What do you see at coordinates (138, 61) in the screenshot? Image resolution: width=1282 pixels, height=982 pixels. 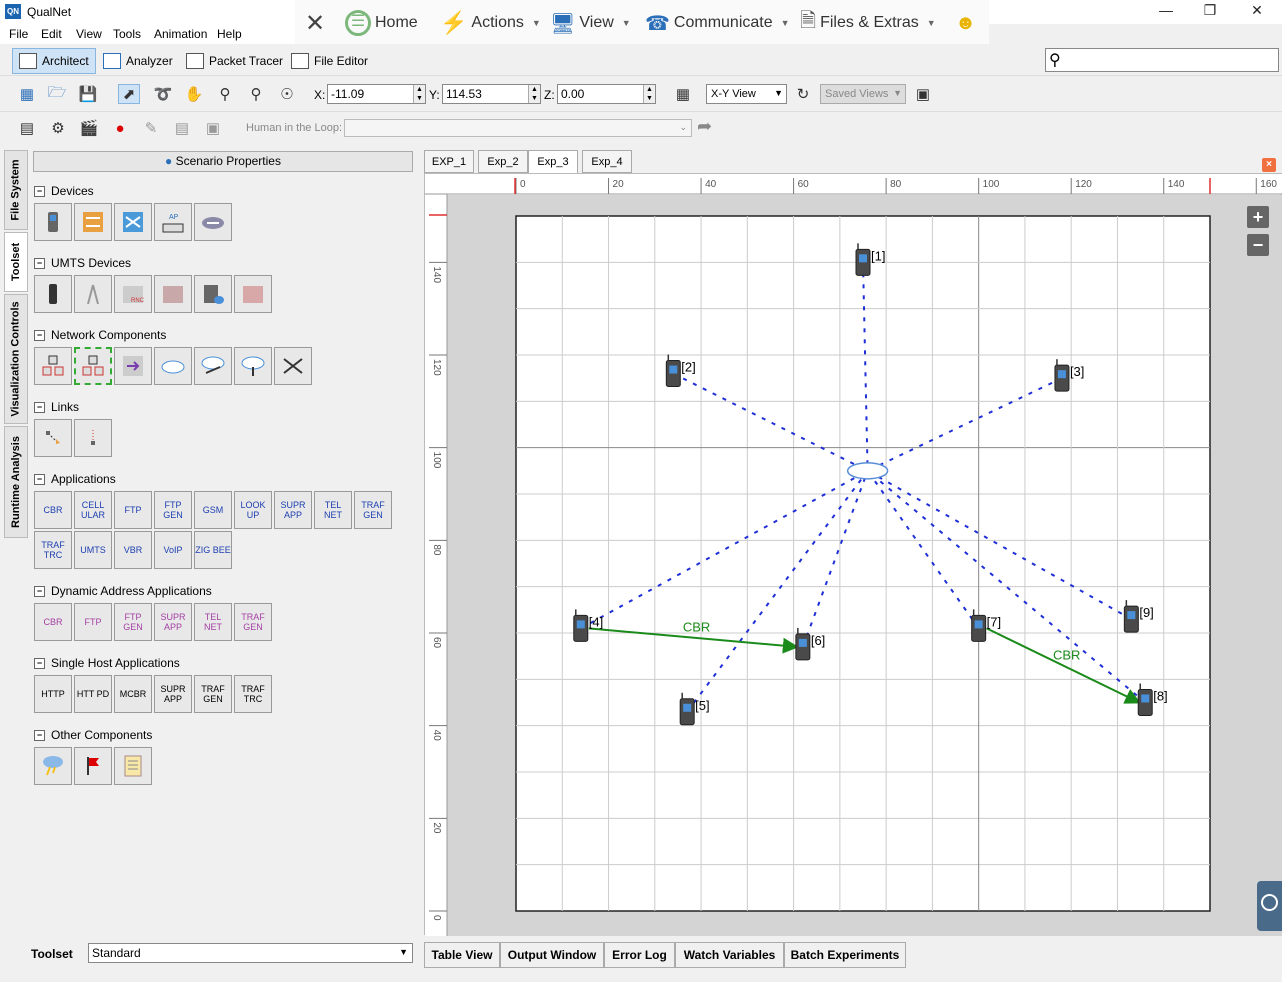 I see `analyzer-button: Analyzer` at bounding box center [138, 61].